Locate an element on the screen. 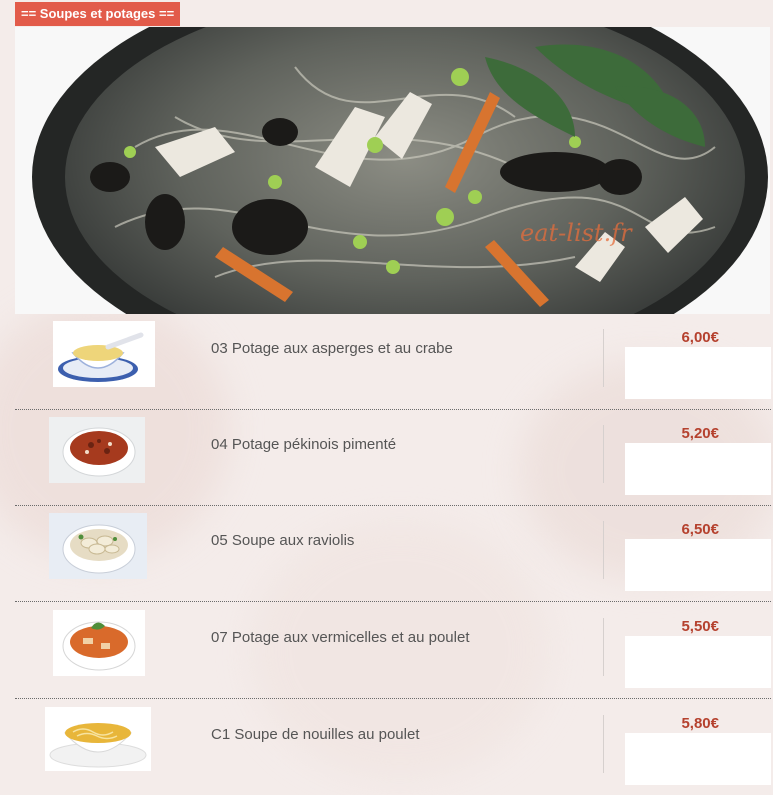 The height and width of the screenshot is (795, 773). dish-price: 6,50€ is located at coordinates (700, 529).